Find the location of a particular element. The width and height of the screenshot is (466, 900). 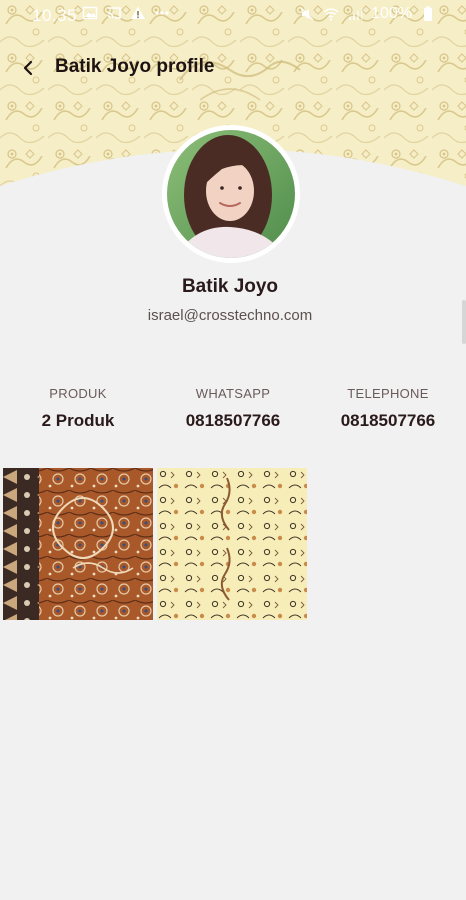

stat-produk: PRODUK 2 Produk is located at coordinates (78, 408).